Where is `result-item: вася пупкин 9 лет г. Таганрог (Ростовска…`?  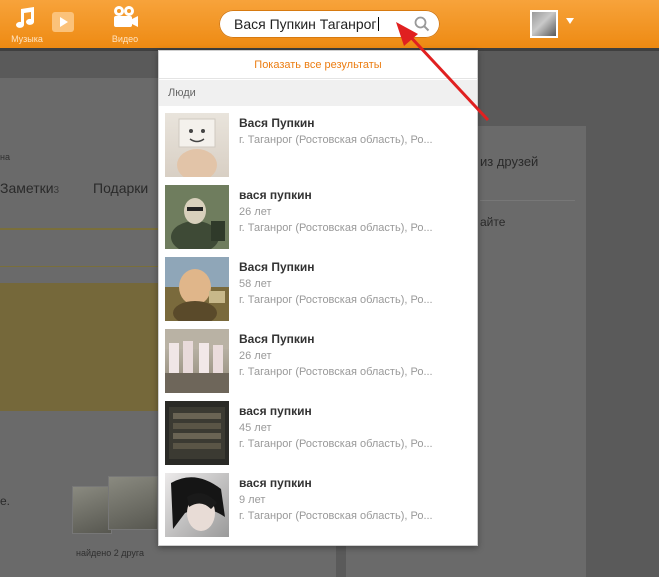
result-item: вася пупкин 9 лет г. Таганрог (Ростовска… is located at coordinates (318, 508).